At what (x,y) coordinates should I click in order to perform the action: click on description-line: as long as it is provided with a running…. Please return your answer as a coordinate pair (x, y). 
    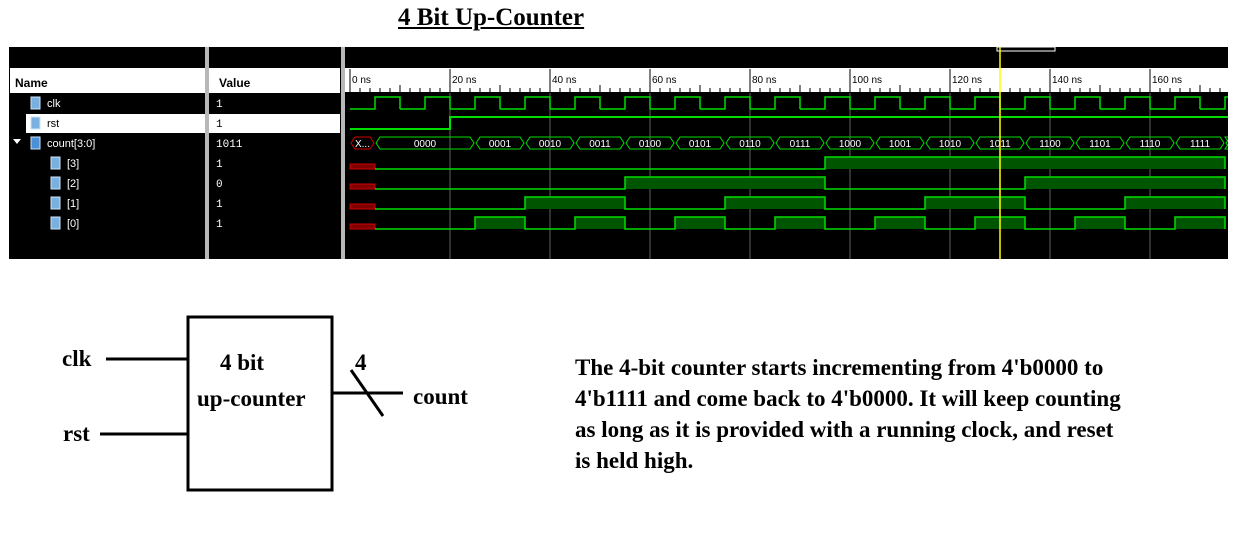
    Looking at the image, I should click on (844, 429).